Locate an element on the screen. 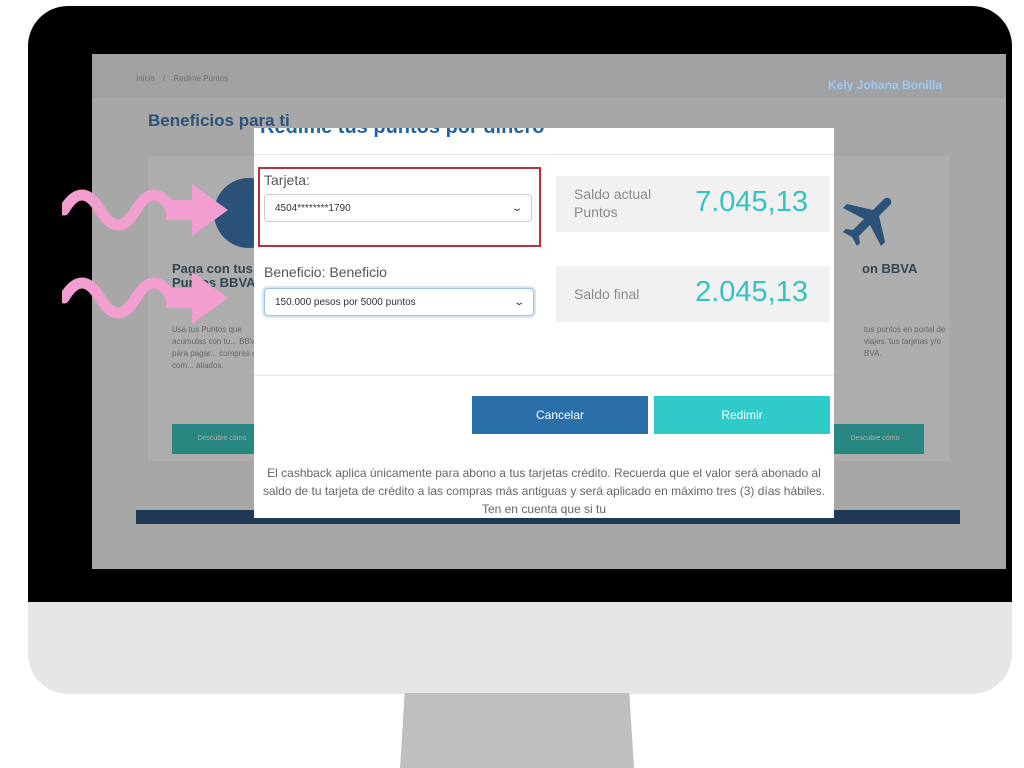  annotation-arrow-card is located at coordinates (145, 210).